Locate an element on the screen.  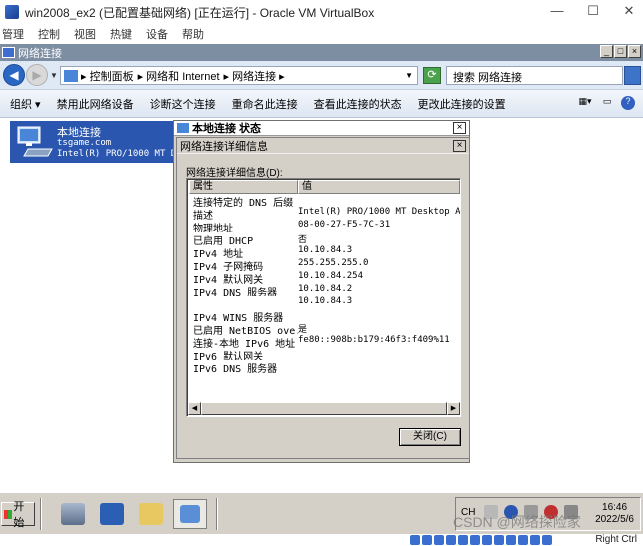
recording-status-icon is located at coordinates (499, 540).